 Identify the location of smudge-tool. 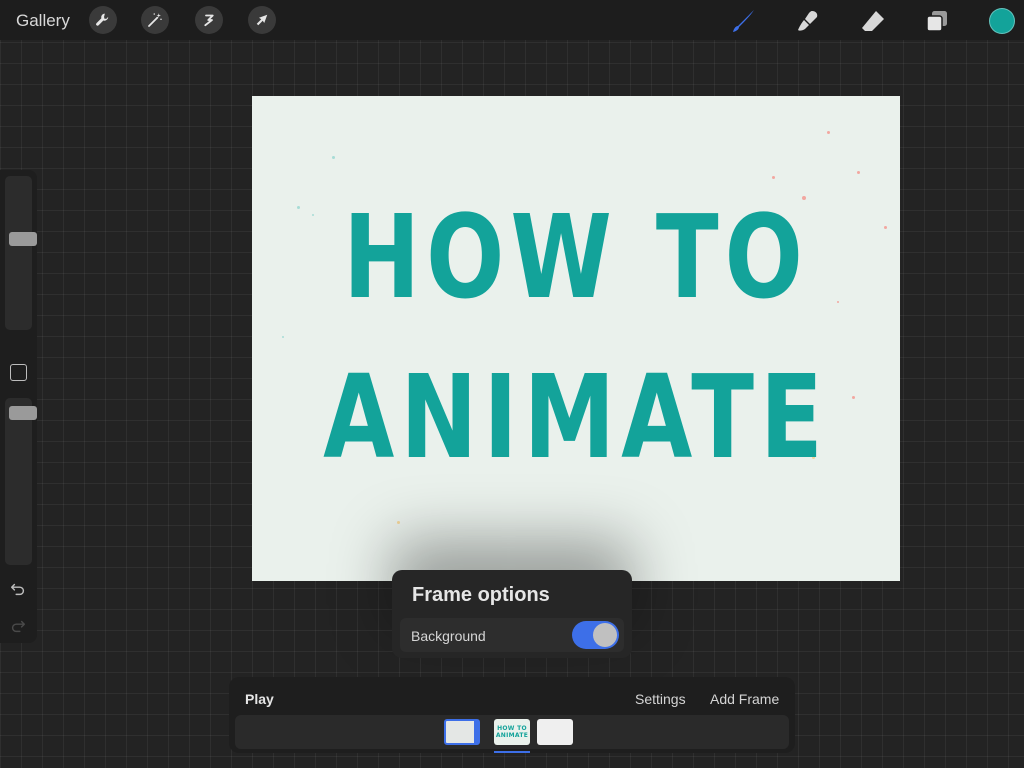
(808, 21).